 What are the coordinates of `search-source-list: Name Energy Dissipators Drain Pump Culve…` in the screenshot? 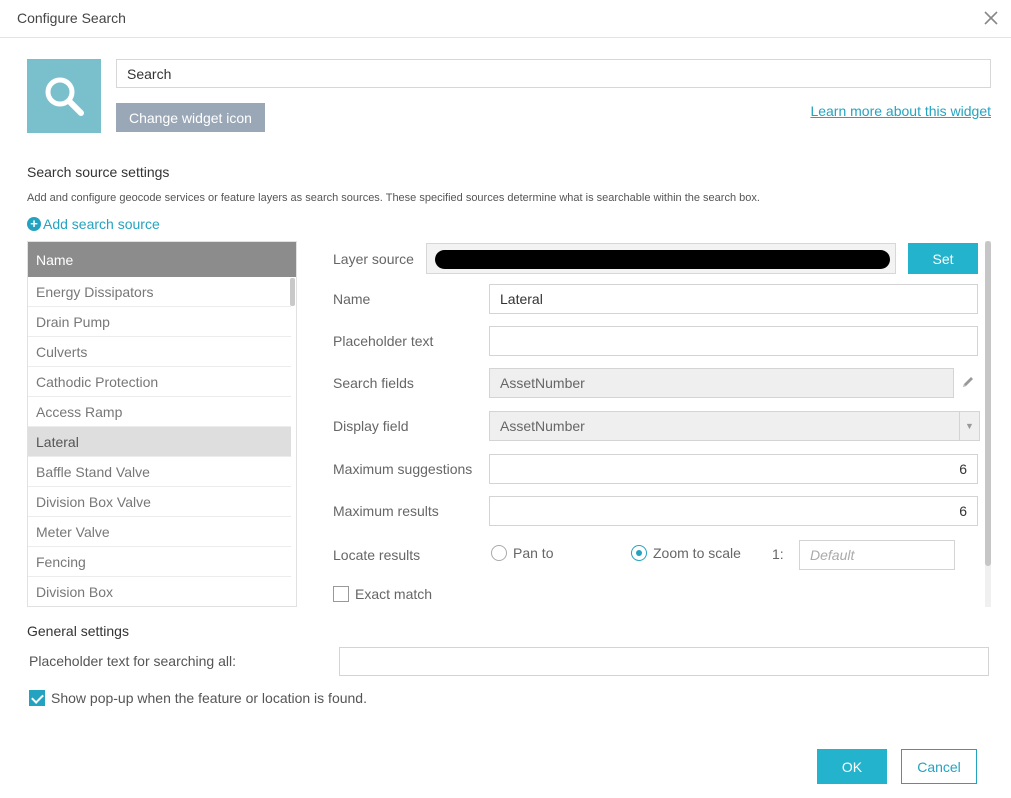 It's located at (162, 424).